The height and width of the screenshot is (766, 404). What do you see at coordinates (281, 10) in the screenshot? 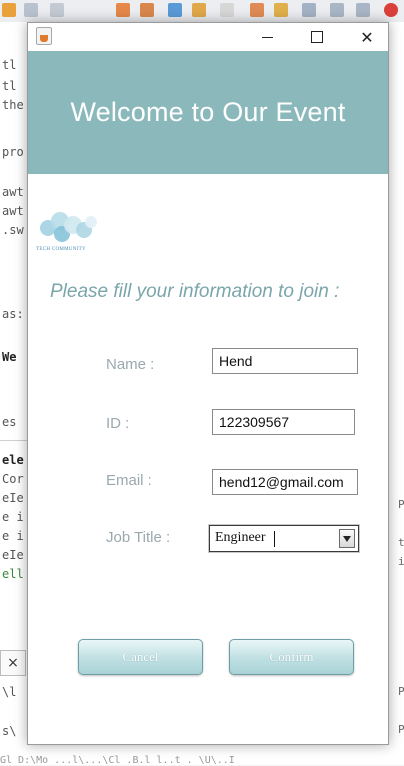
I see `ide-build-project-icon` at bounding box center [281, 10].